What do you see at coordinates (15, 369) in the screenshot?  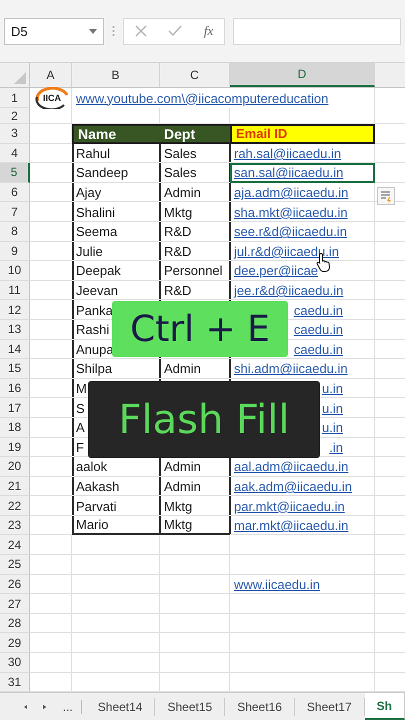 I see `row-header: 15` at bounding box center [15, 369].